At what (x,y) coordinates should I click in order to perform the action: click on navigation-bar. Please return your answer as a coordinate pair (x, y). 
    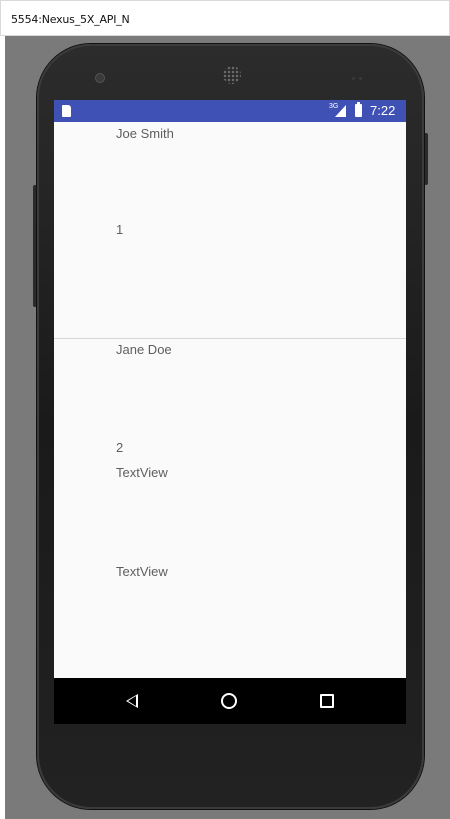
    Looking at the image, I should click on (230, 701).